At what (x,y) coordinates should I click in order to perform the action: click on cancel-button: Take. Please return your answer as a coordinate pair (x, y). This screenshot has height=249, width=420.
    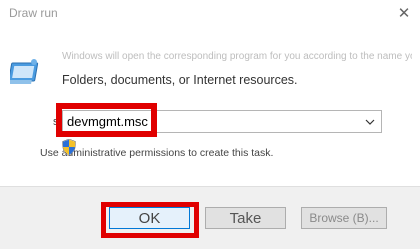
    Looking at the image, I should click on (245, 218).